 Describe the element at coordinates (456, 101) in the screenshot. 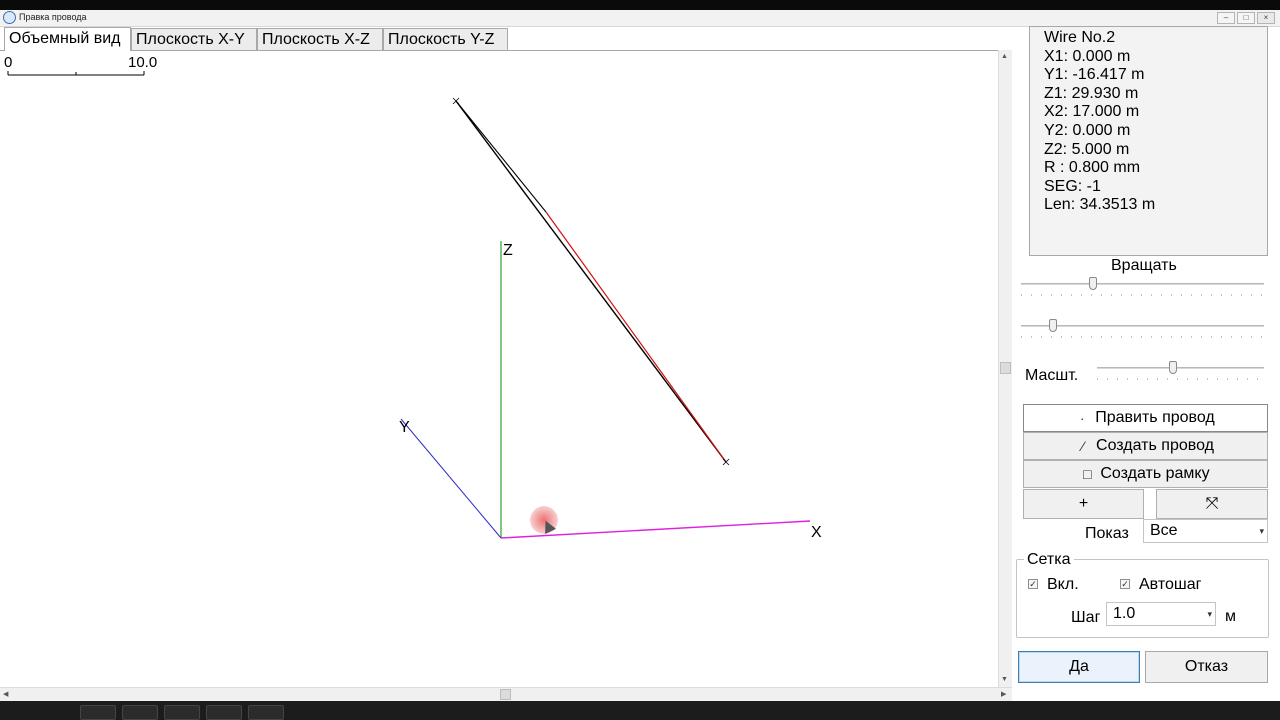

I see `wire-endpoint-start` at that location.